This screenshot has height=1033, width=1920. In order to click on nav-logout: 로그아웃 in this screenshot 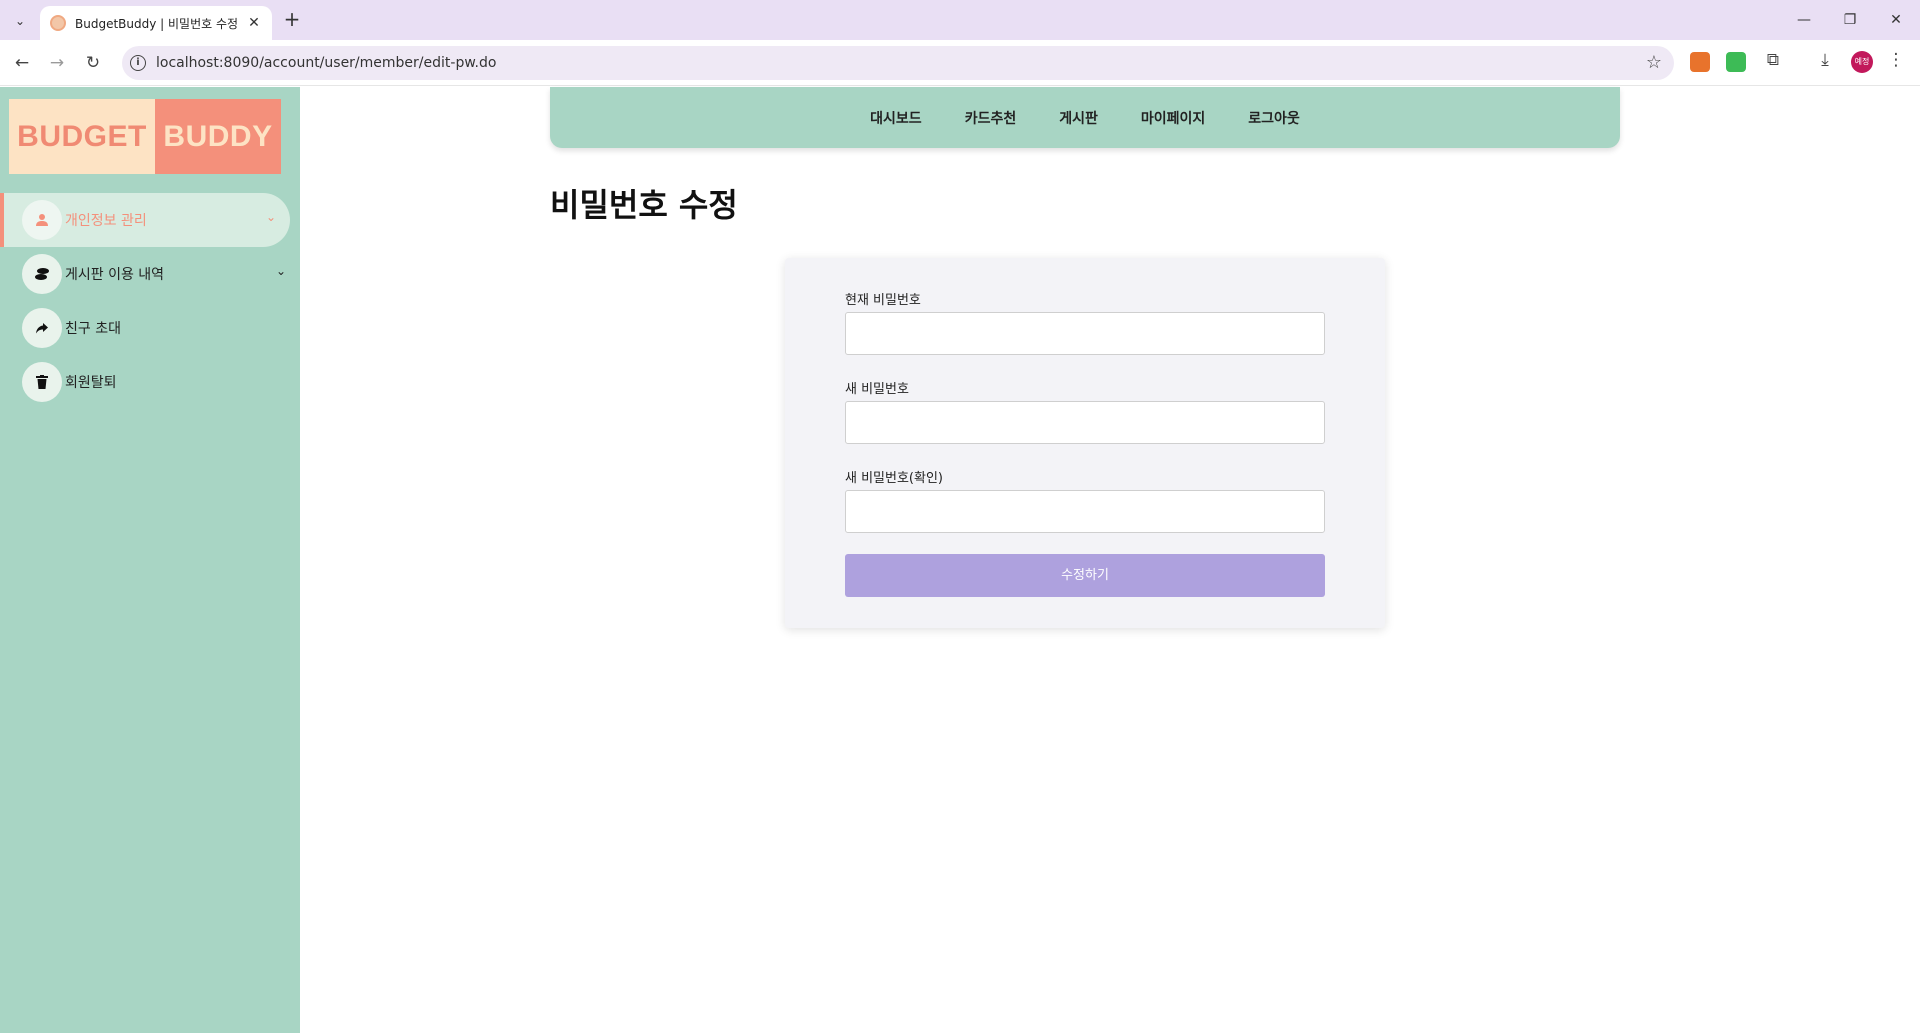, I will do `click(1274, 118)`.